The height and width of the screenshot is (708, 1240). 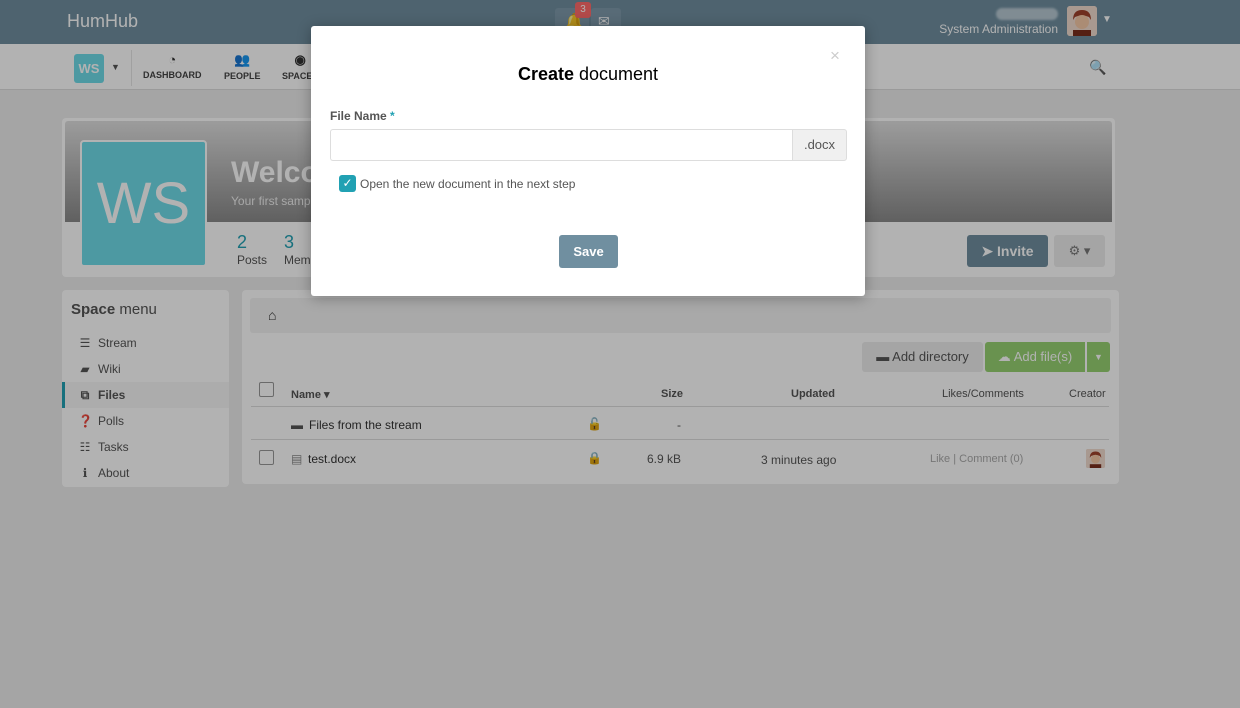 What do you see at coordinates (588, 251) in the screenshot?
I see `save-button: Save` at bounding box center [588, 251].